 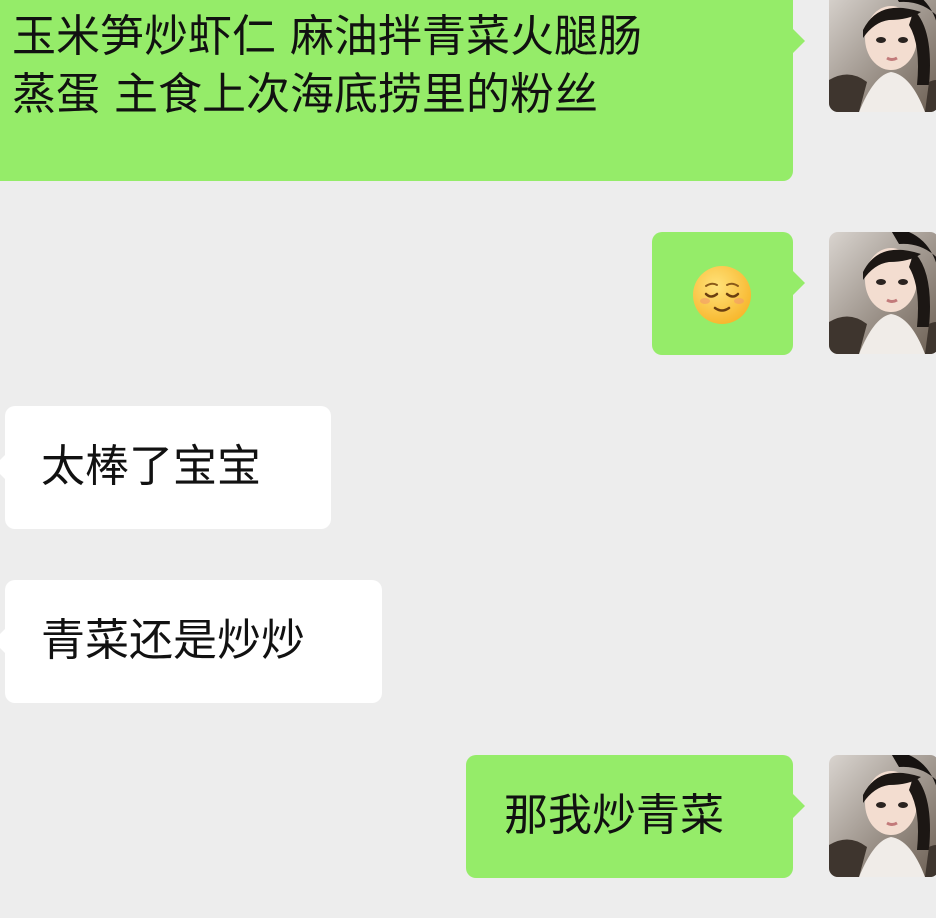 I want to click on message-text-line: 蒸蛋 主食上次海底捞里的粉丝, so click(x=305, y=94).